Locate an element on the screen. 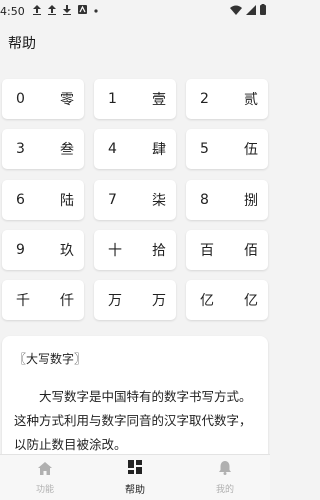 The height and width of the screenshot is (500, 320). download-icon is located at coordinates (66, 11).